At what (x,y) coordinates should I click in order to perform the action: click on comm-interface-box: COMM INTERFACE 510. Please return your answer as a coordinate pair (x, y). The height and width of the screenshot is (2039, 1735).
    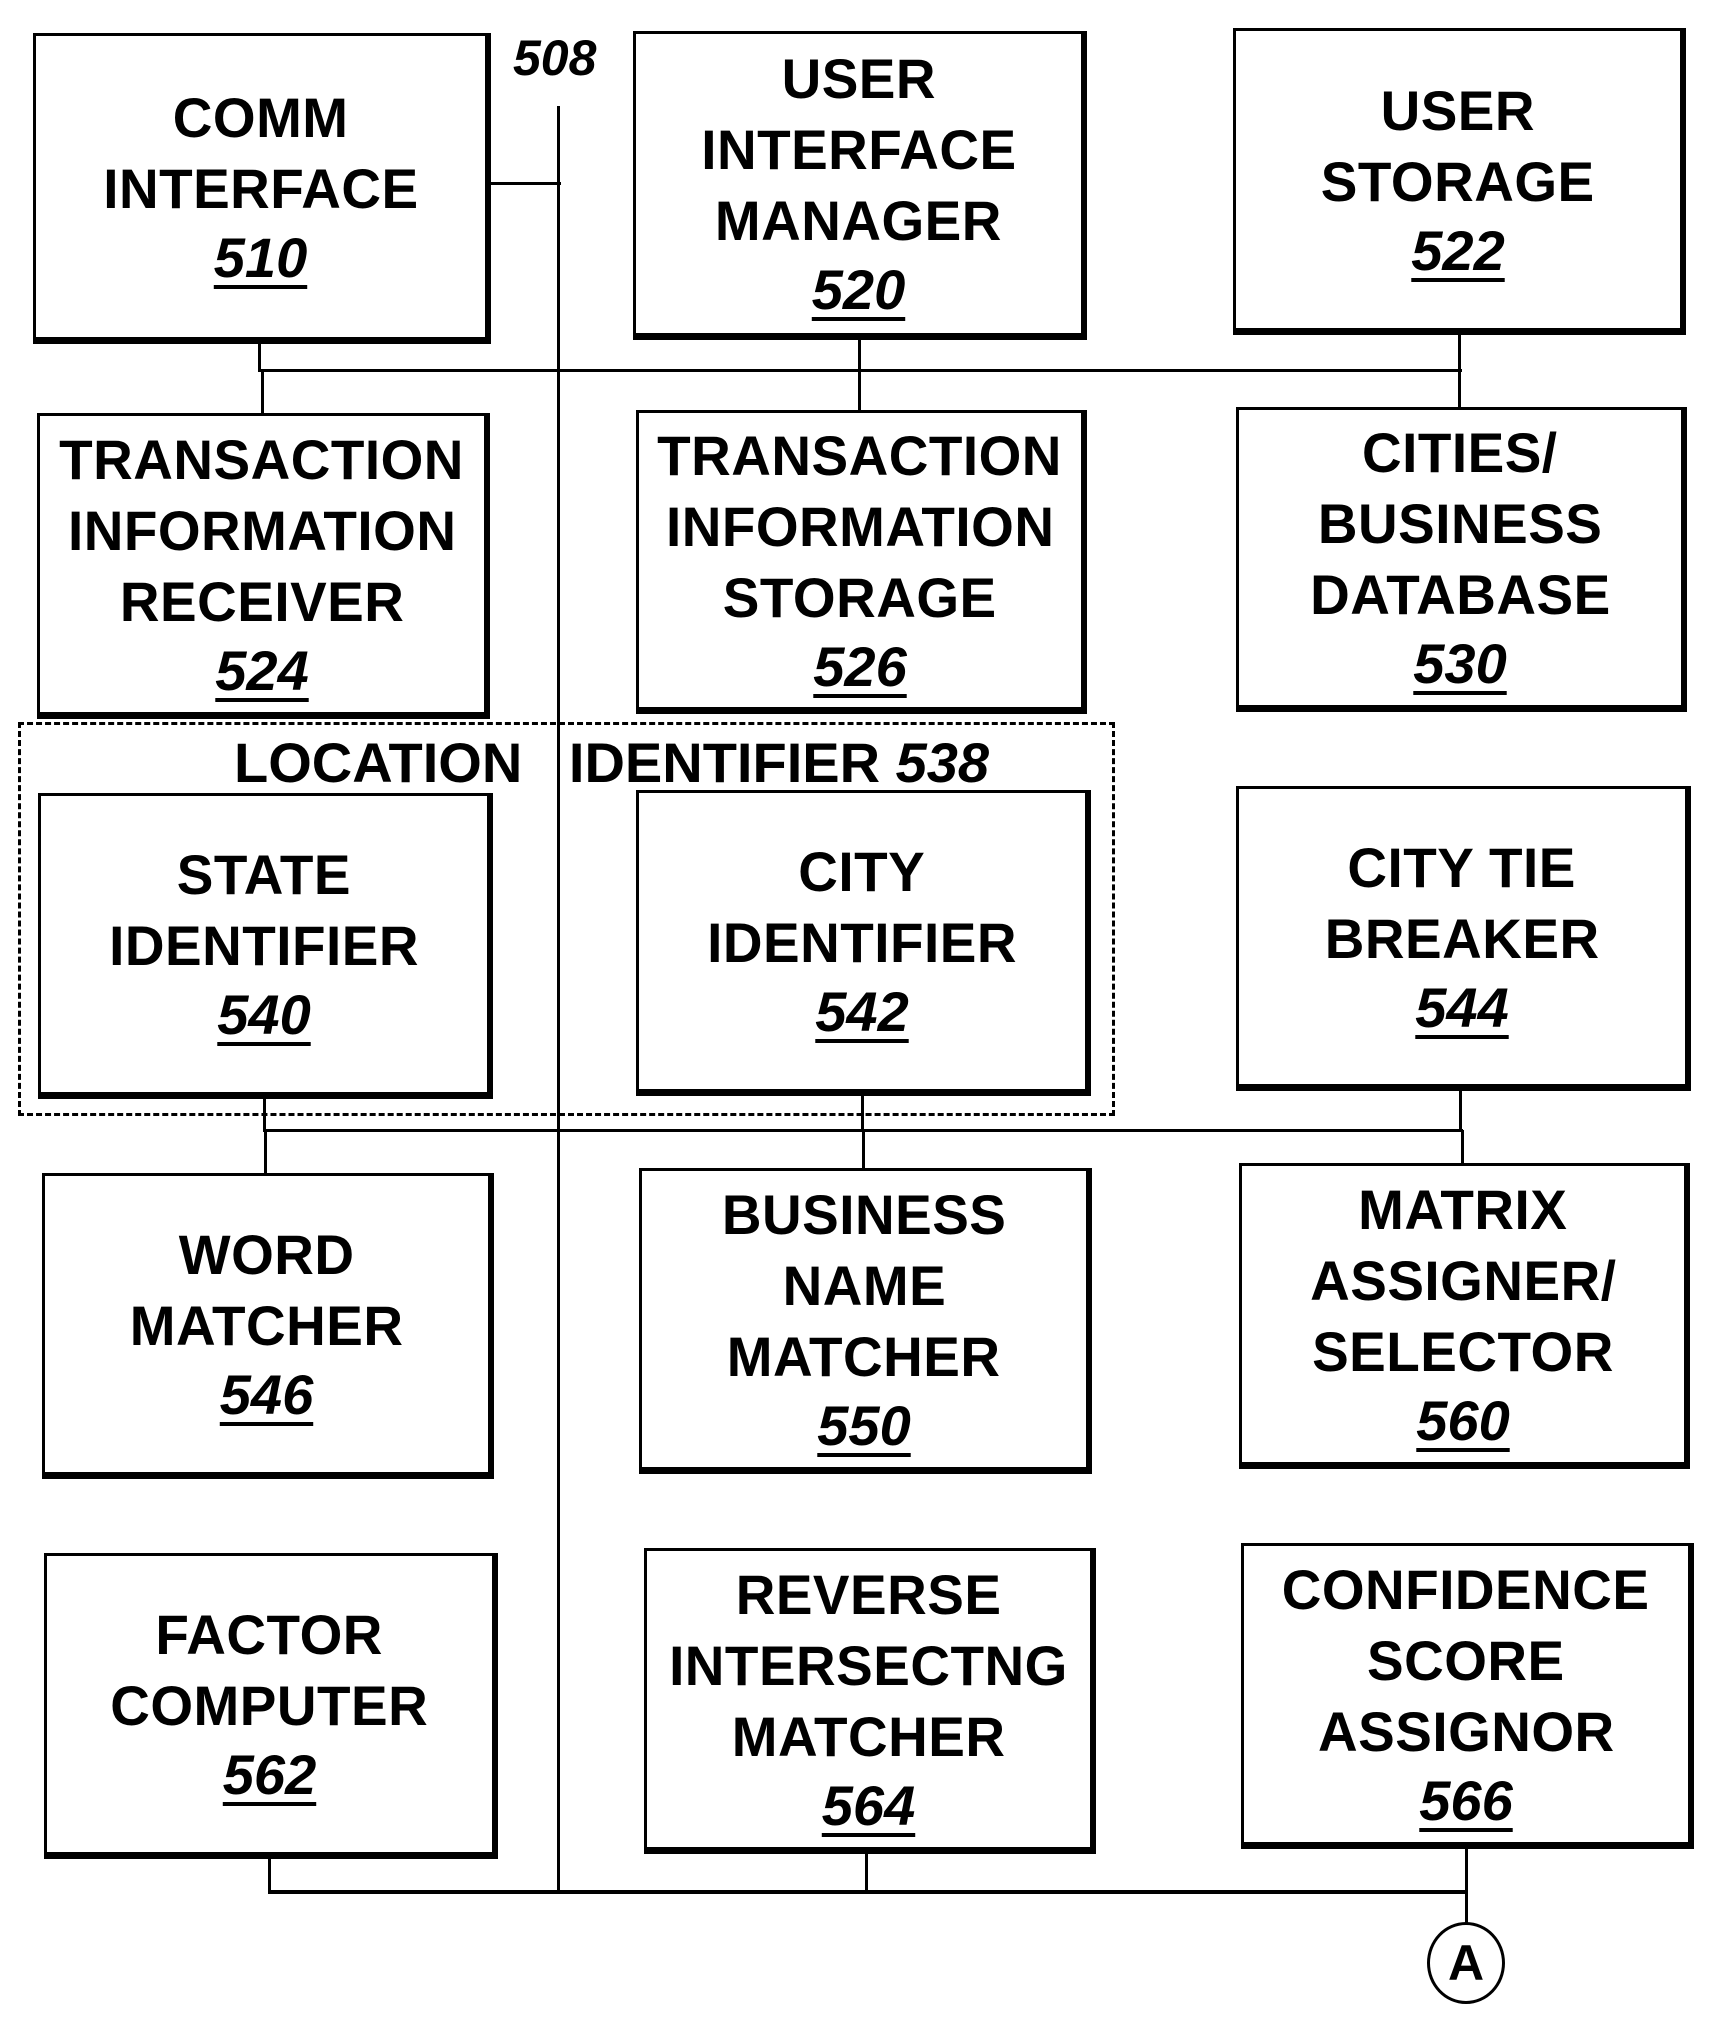
    Looking at the image, I should click on (262, 188).